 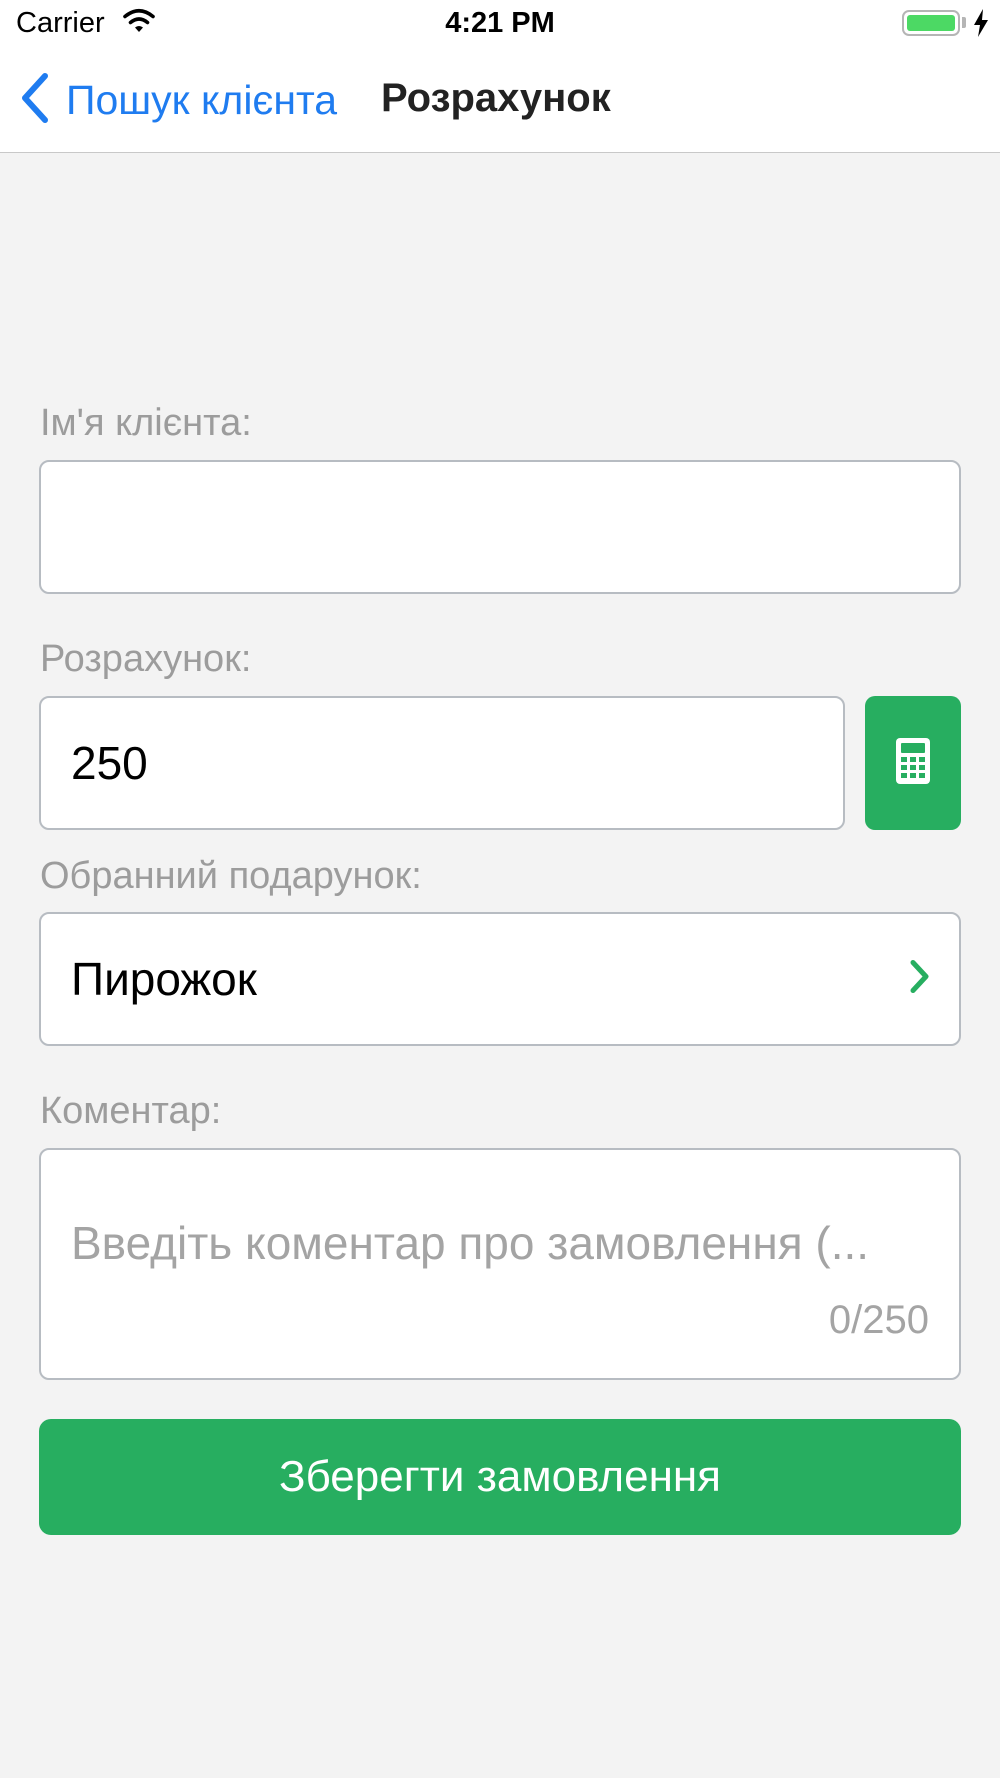 I want to click on chevron-left-icon, so click(x=35, y=100).